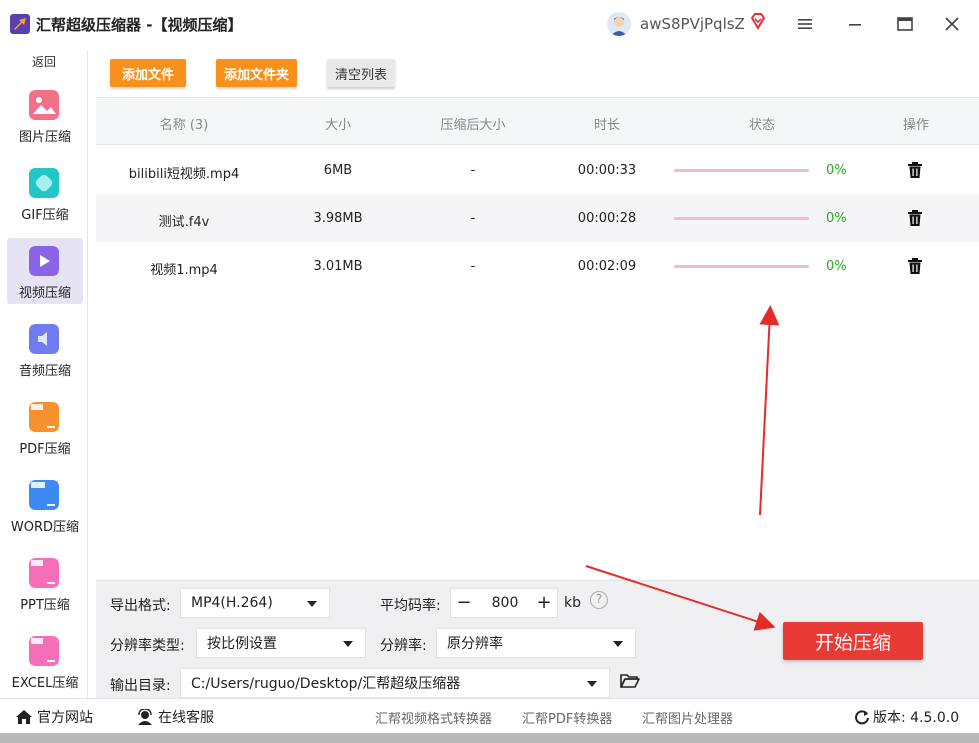  I want to click on sidebar-item-label: EXCEL压缩, so click(45, 683).